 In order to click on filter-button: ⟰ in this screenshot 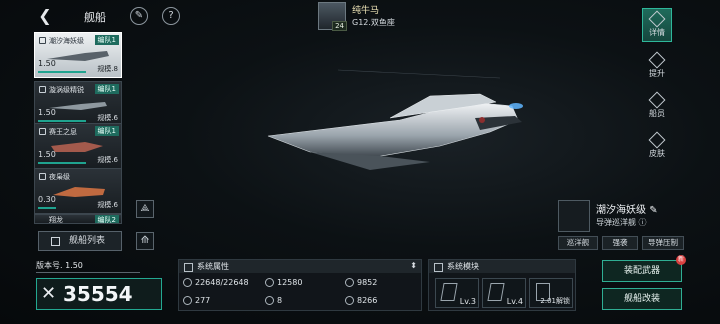, I will do `click(145, 241)`.